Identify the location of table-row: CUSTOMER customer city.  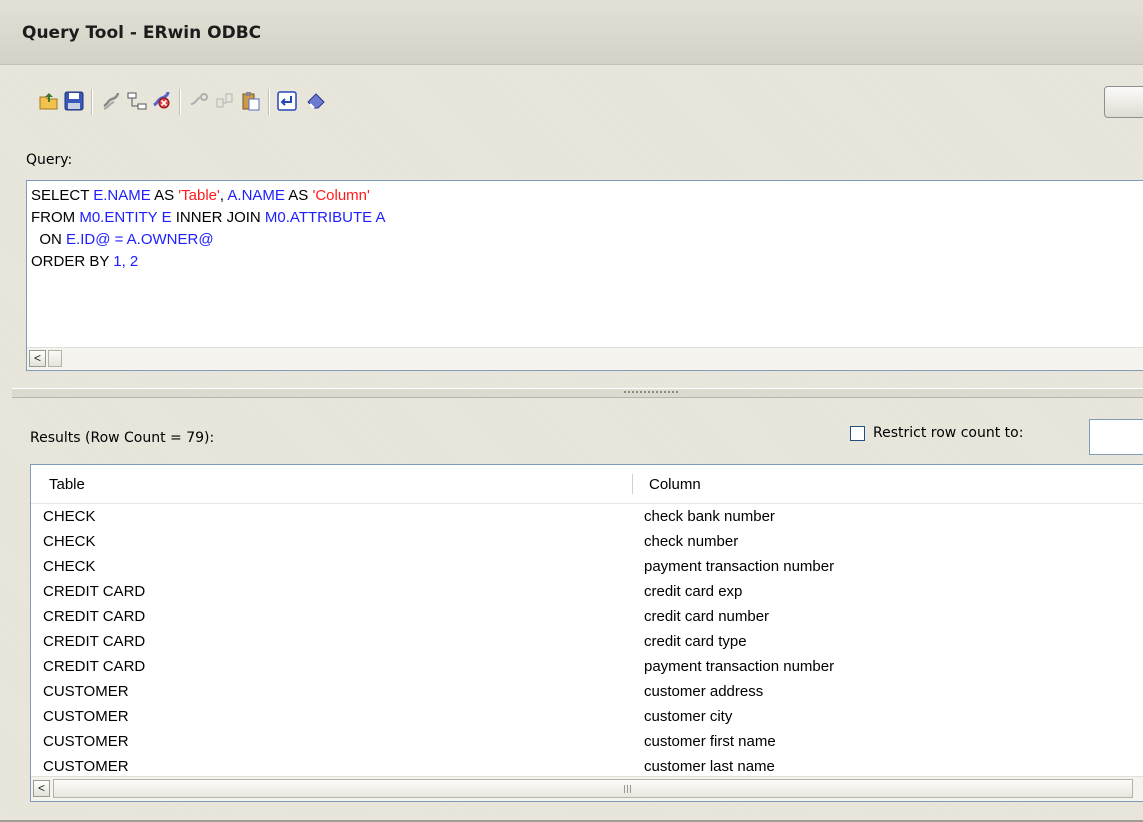
(587, 717).